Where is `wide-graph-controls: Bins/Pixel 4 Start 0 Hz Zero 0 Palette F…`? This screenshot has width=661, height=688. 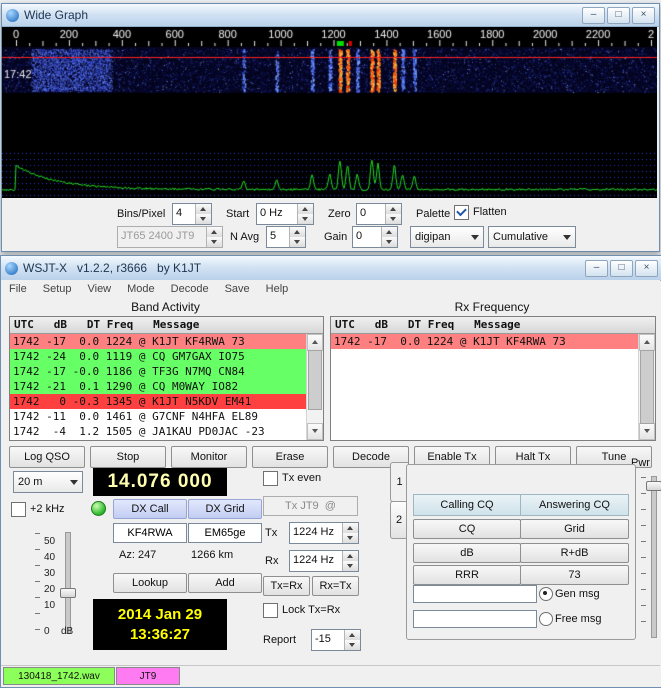 wide-graph-controls: Bins/Pixel 4 Start 0 Hz Zero 0 Palette F… is located at coordinates (329, 223).